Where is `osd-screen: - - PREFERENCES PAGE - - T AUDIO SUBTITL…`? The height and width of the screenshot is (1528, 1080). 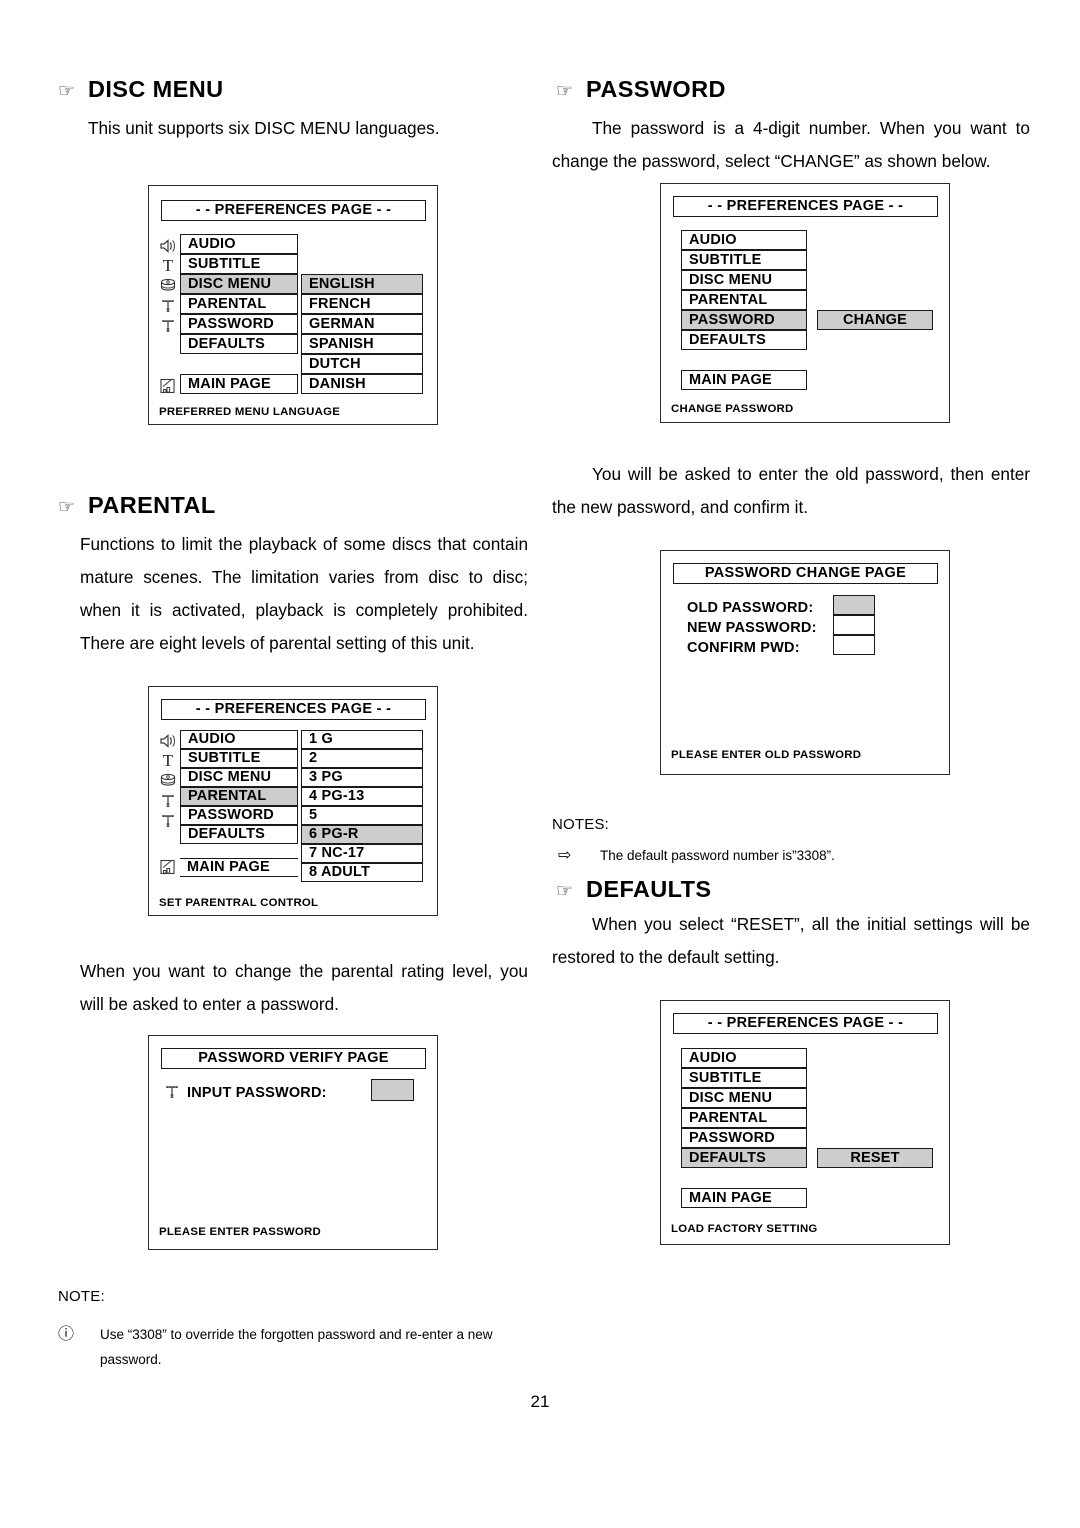
osd-screen: - - PREFERENCES PAGE - - T AUDIO SUBTITL… is located at coordinates (293, 305).